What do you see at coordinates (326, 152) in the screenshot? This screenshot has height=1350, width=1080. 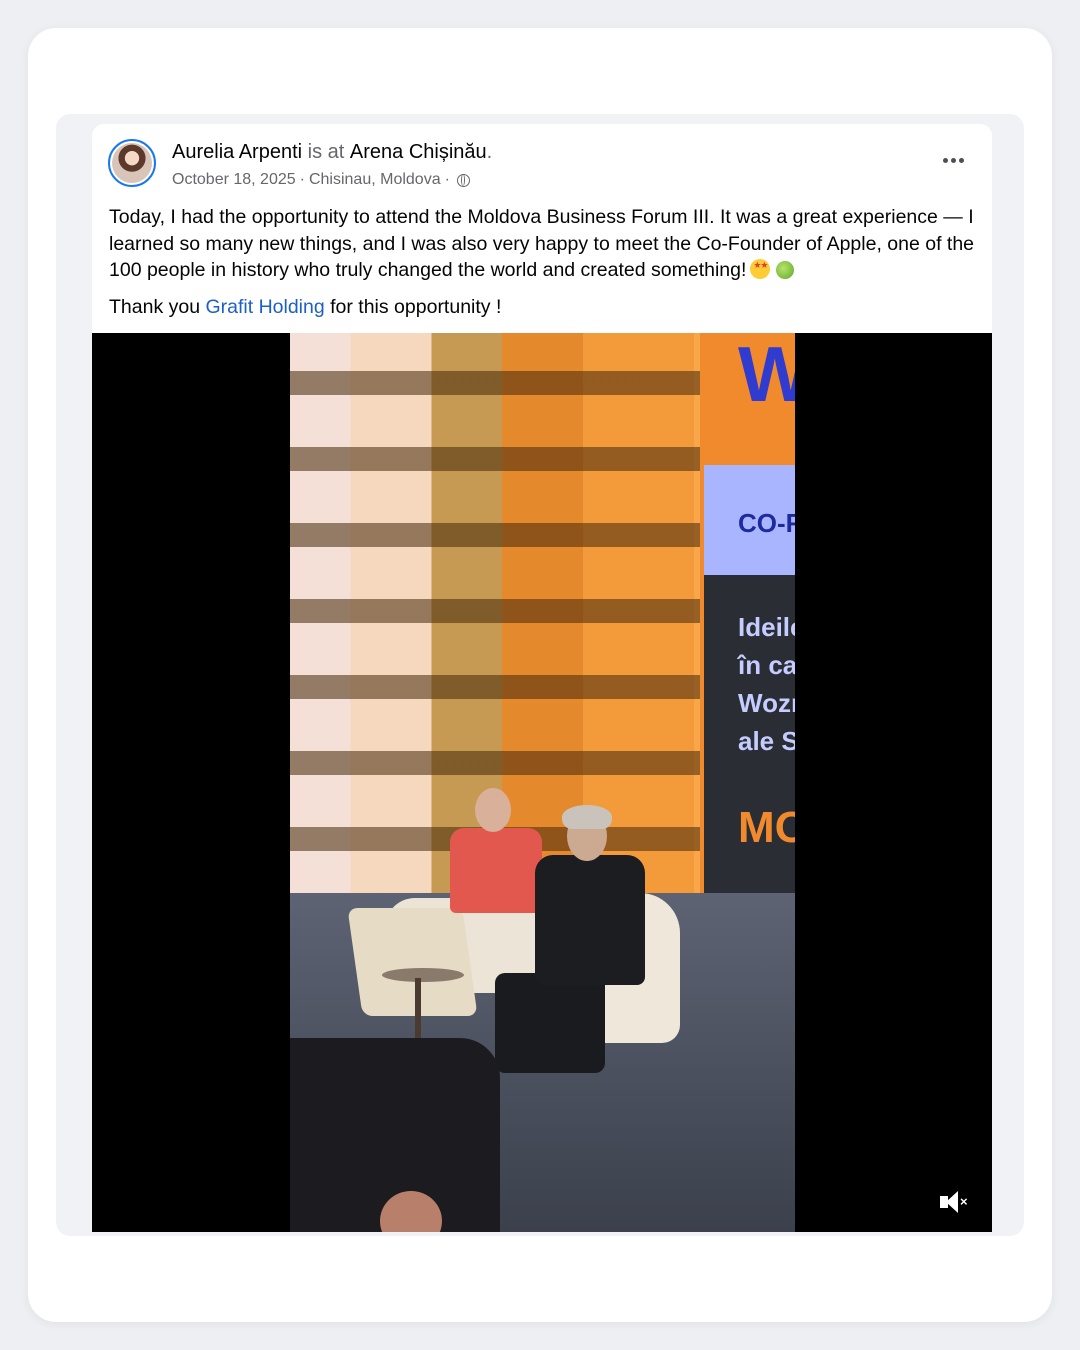 I see `is-at-text: is at` at bounding box center [326, 152].